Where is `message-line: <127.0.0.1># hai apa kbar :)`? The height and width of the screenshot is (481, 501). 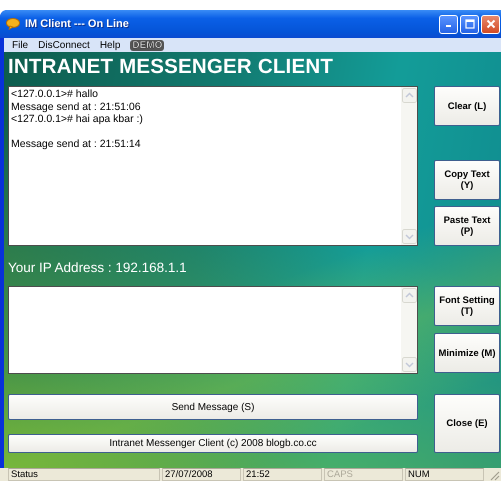
message-line: <127.0.0.1># hai apa kbar :) is located at coordinates (77, 119).